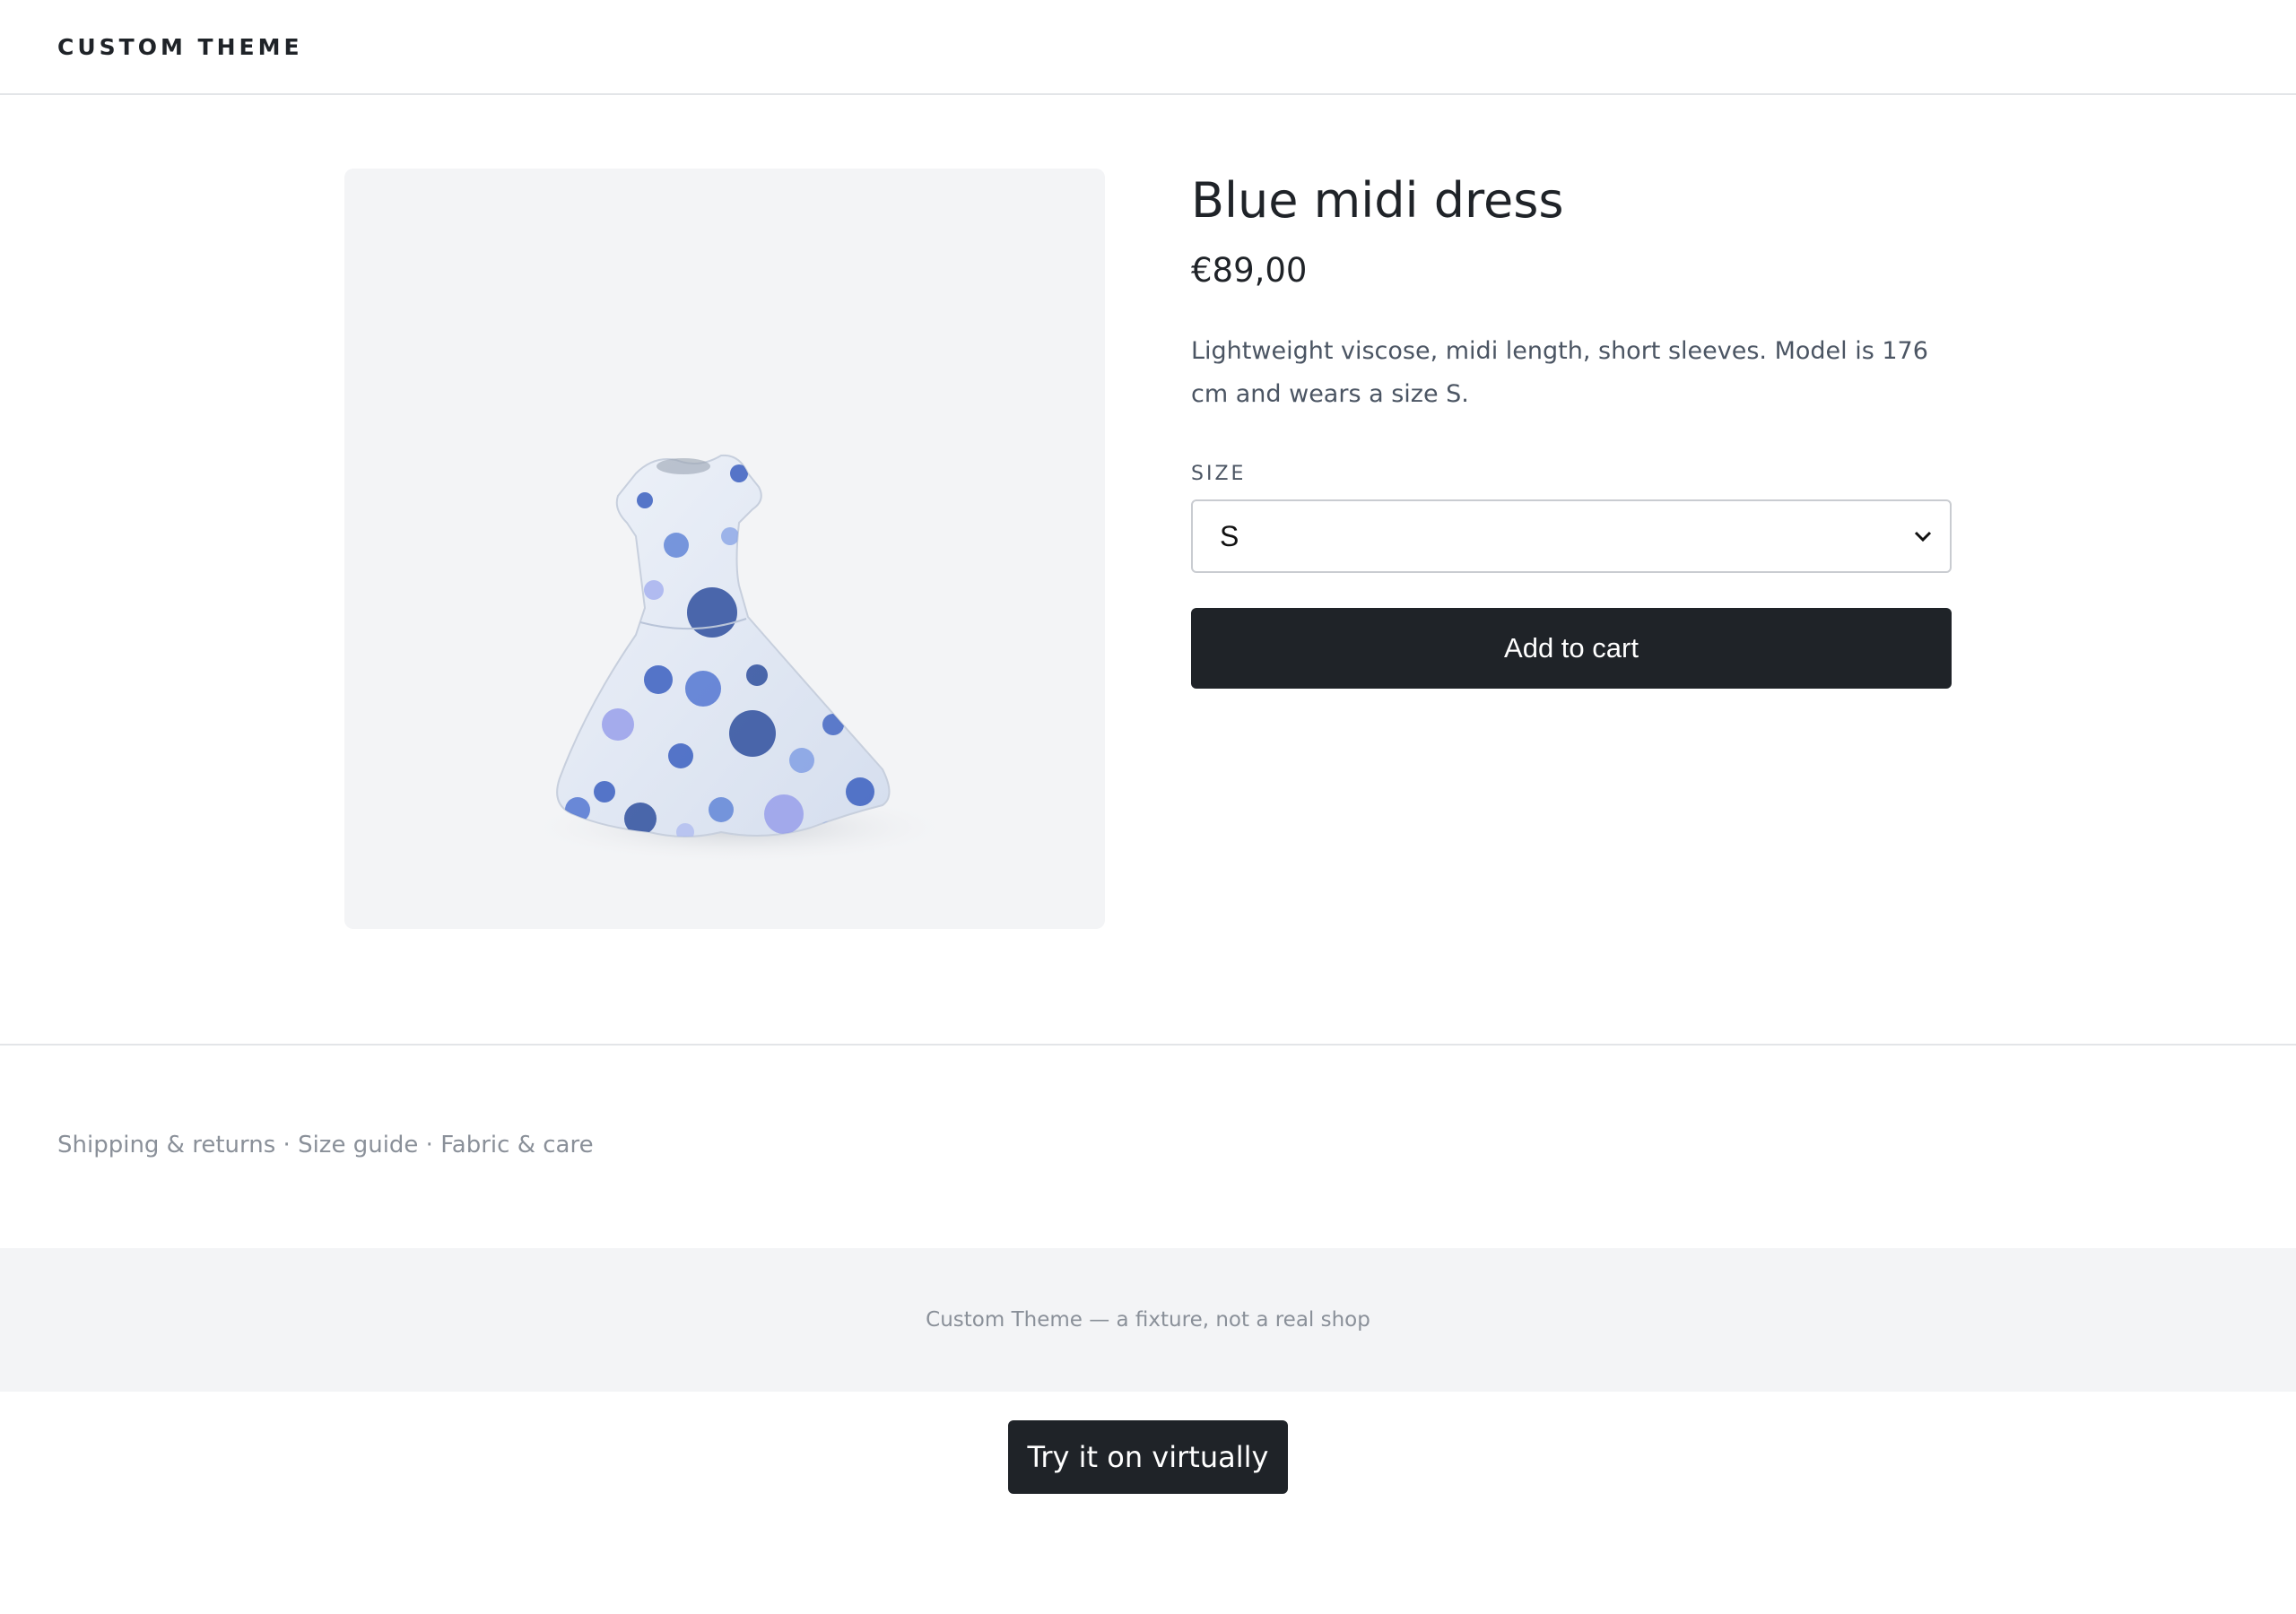 This screenshot has width=2296, height=1614. What do you see at coordinates (180, 47) in the screenshot?
I see `brand-logo: CUSTOM THEME` at bounding box center [180, 47].